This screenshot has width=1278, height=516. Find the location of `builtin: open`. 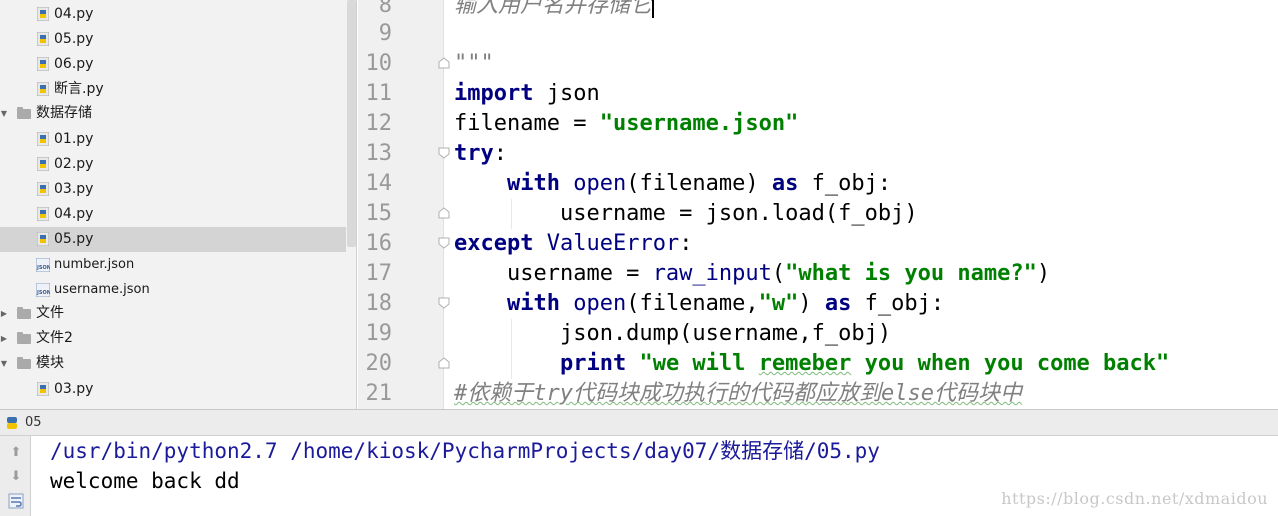

builtin: open is located at coordinates (600, 303).